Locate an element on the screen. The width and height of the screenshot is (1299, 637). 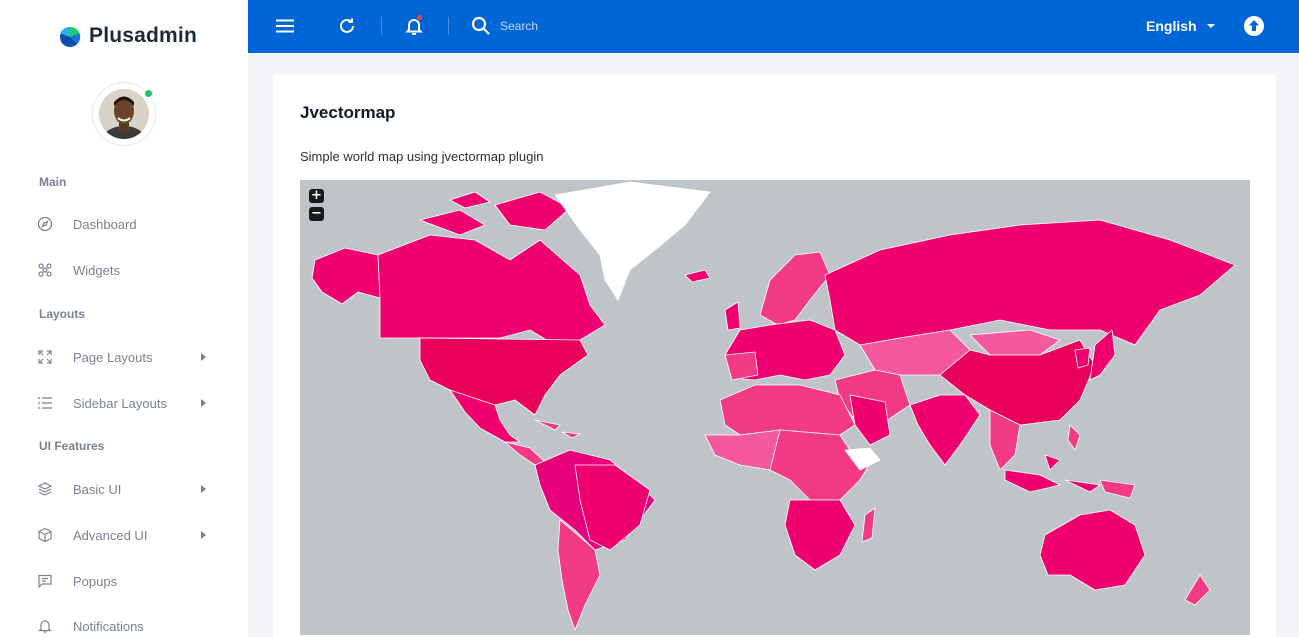
sidebar-item-sidebar-layouts: Sidebar Layouts is located at coordinates (126, 403).